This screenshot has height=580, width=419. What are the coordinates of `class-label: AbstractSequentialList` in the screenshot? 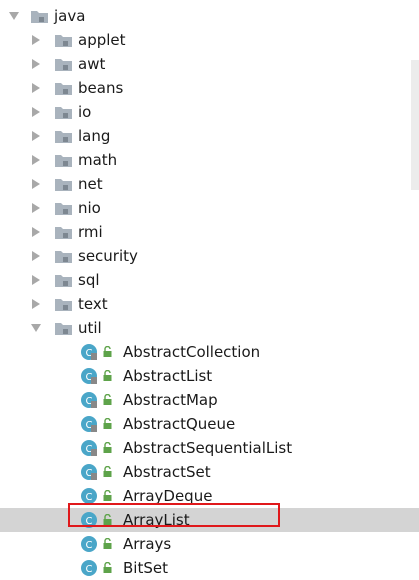 It's located at (208, 448).